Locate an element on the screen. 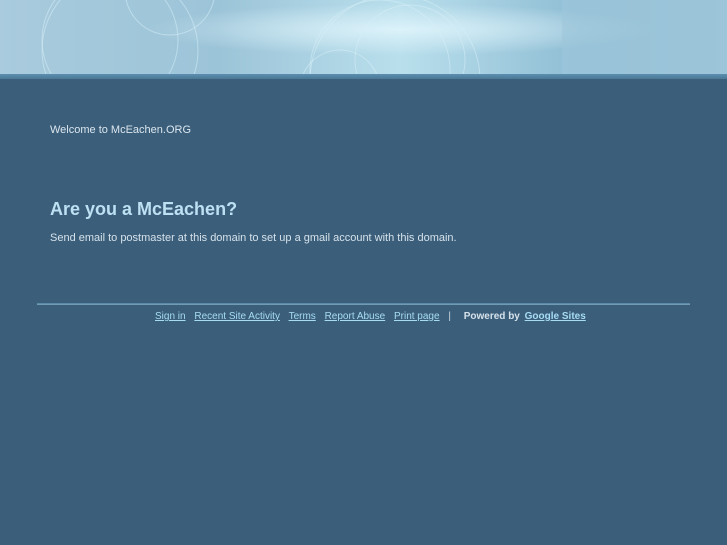  header-decoration is located at coordinates (363, 37).